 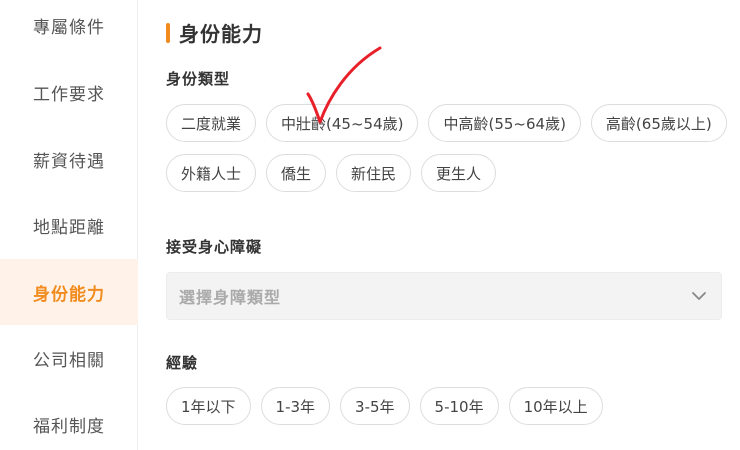 I want to click on disability-label: 接受身心障礙, so click(x=214, y=247).